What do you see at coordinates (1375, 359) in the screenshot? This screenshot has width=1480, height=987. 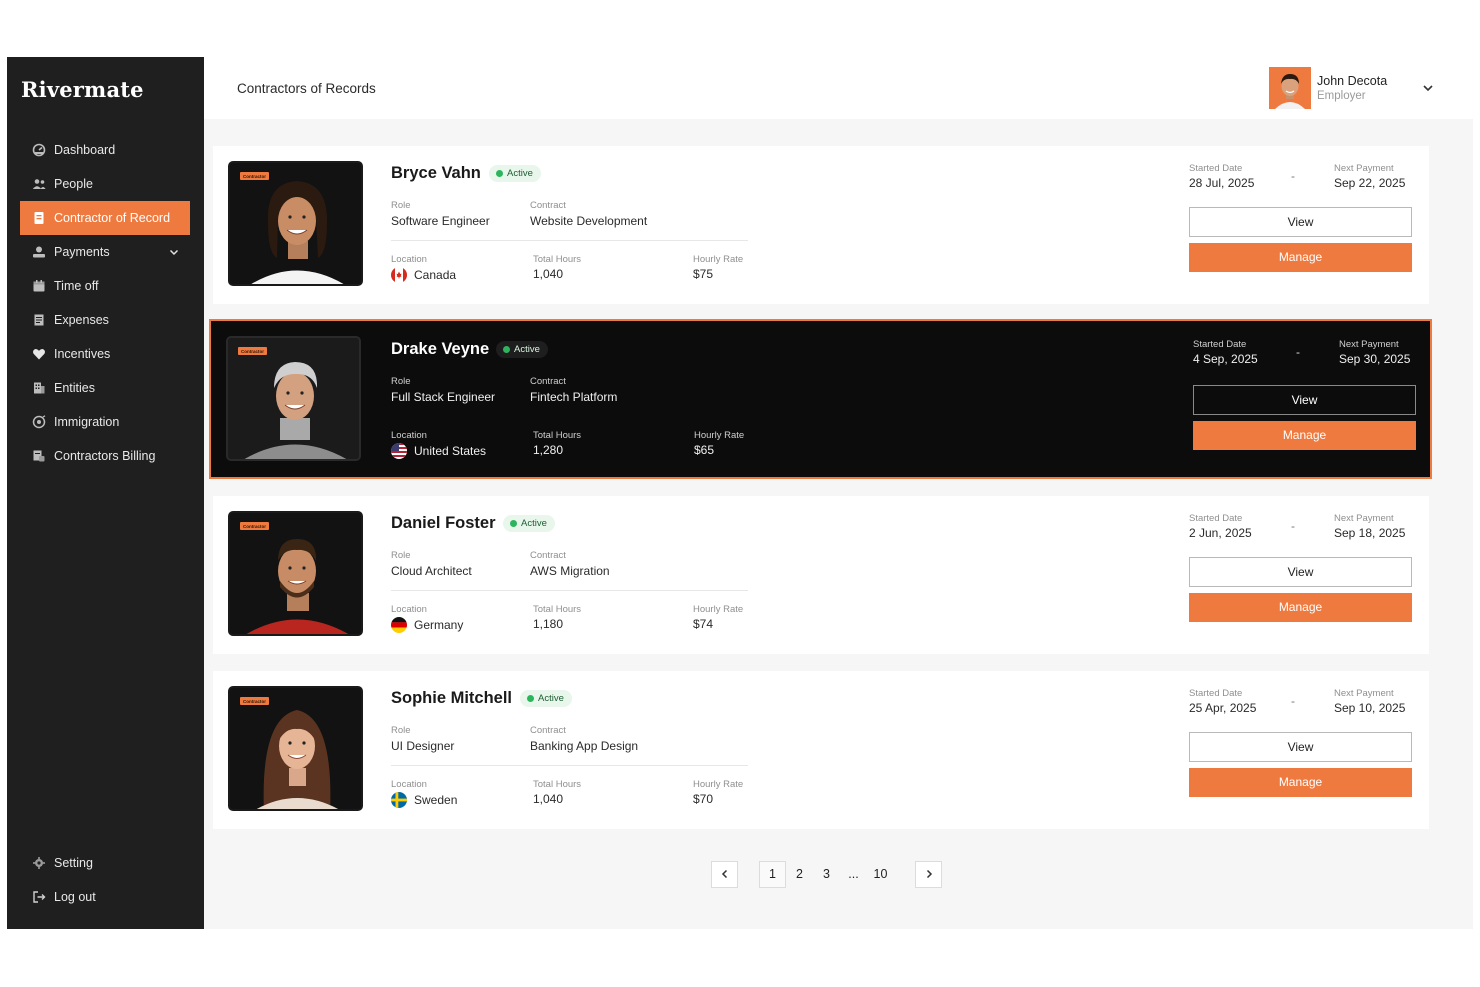 I see `next-payment-value: Sep 30, 2025` at bounding box center [1375, 359].